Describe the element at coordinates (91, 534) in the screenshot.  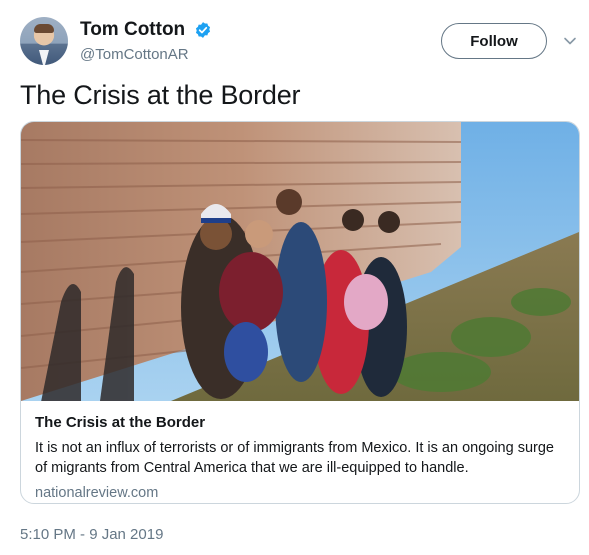
I see `timestamp: 5:10 PM - 9 Jan 2019` at that location.